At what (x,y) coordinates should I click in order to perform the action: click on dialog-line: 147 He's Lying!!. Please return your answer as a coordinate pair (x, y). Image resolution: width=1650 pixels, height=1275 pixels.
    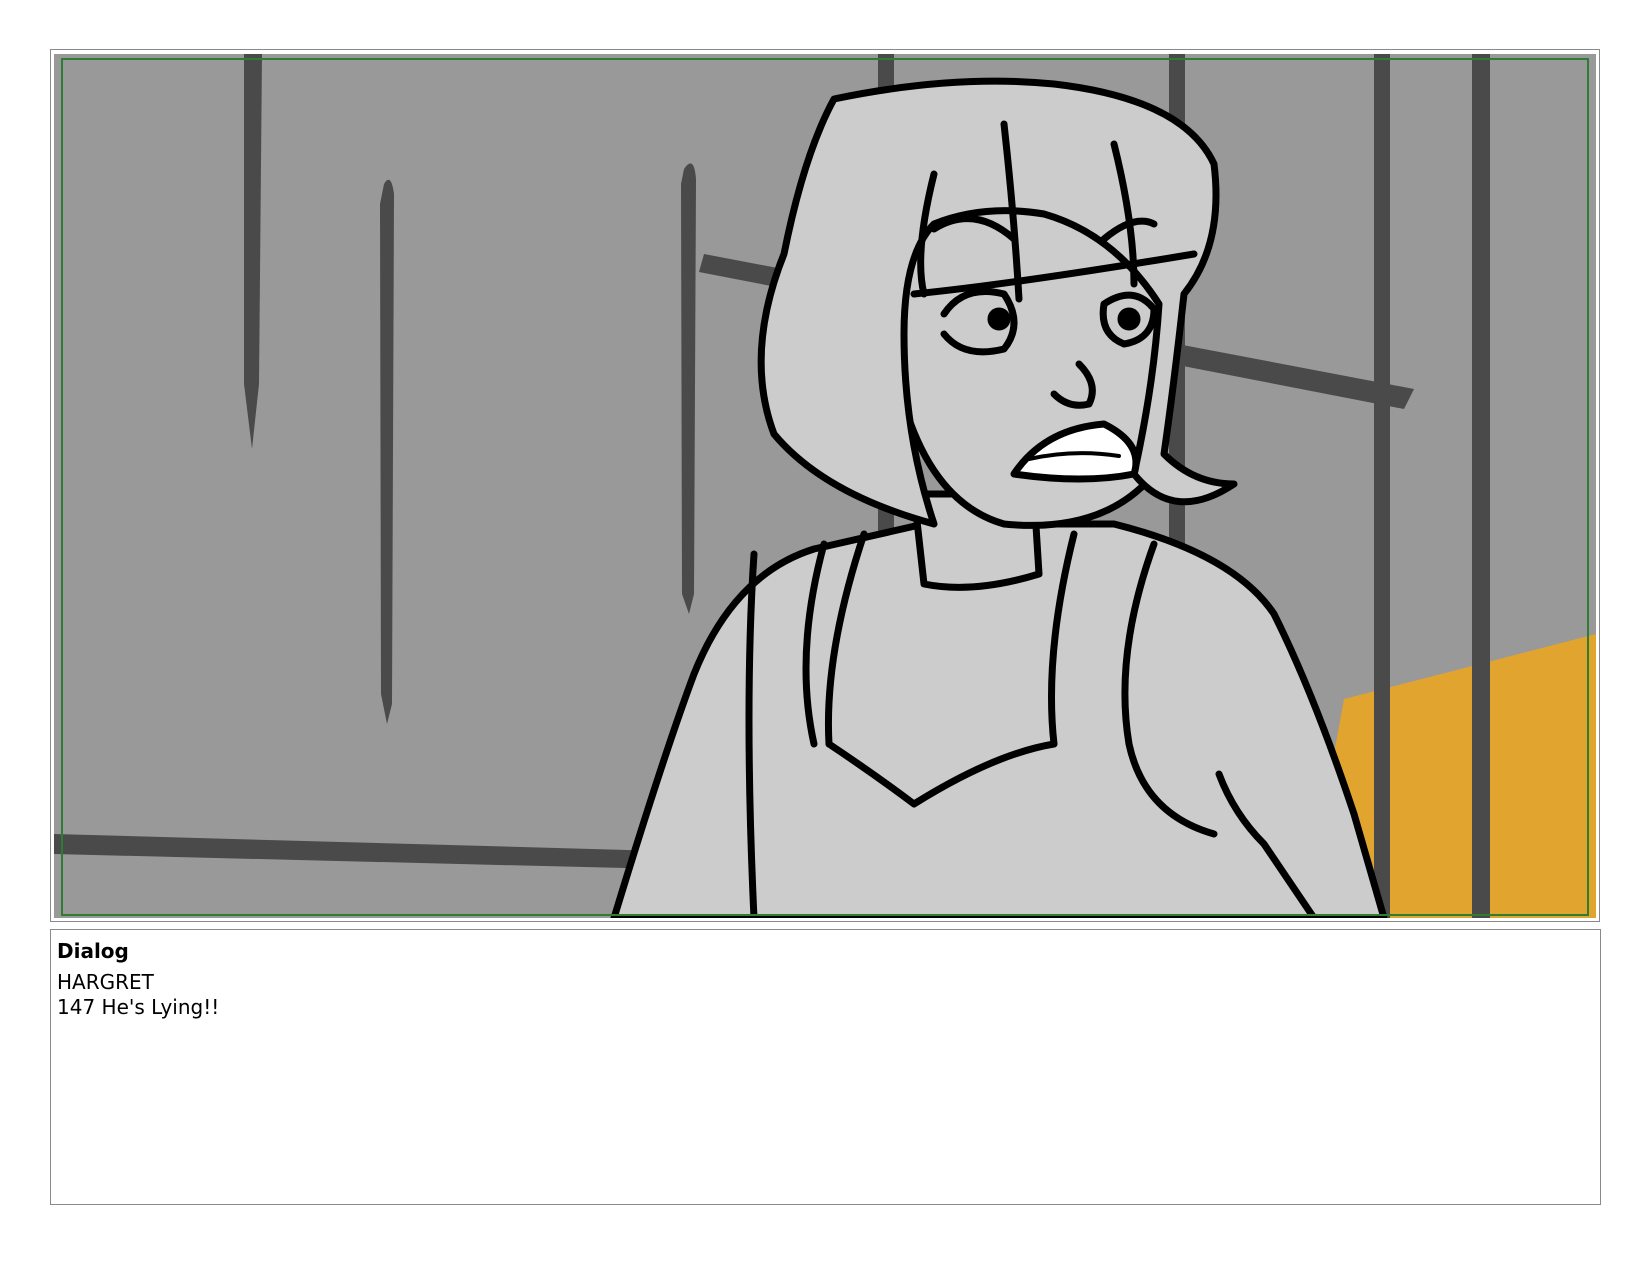
    Looking at the image, I should click on (138, 1007).